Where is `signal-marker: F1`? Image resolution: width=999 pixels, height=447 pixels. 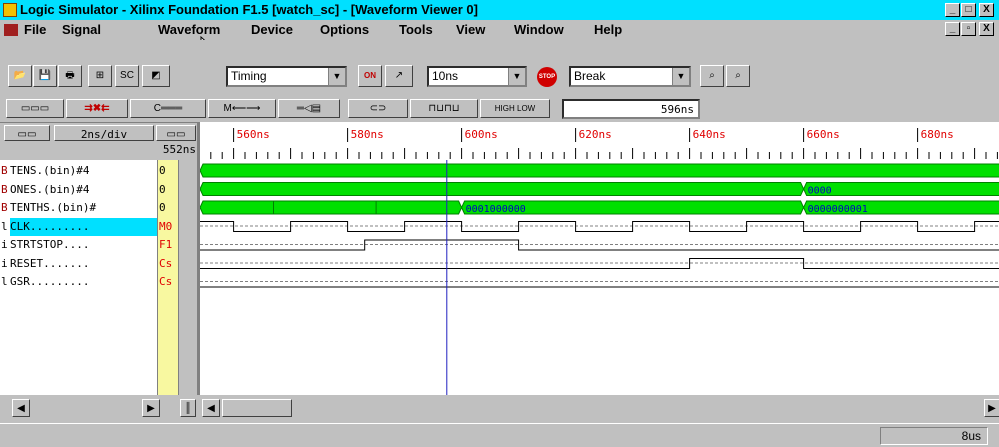 signal-marker: F1 is located at coordinates (169, 245).